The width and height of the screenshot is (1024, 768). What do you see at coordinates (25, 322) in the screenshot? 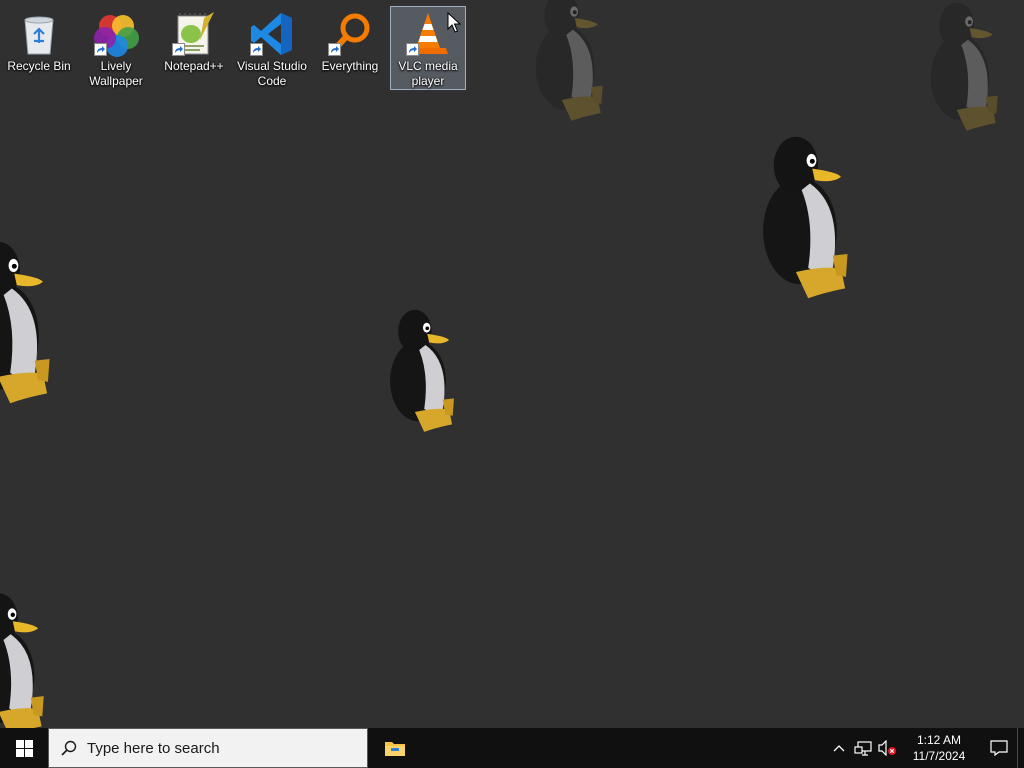
I see `tux-penguin-left-edge` at bounding box center [25, 322].